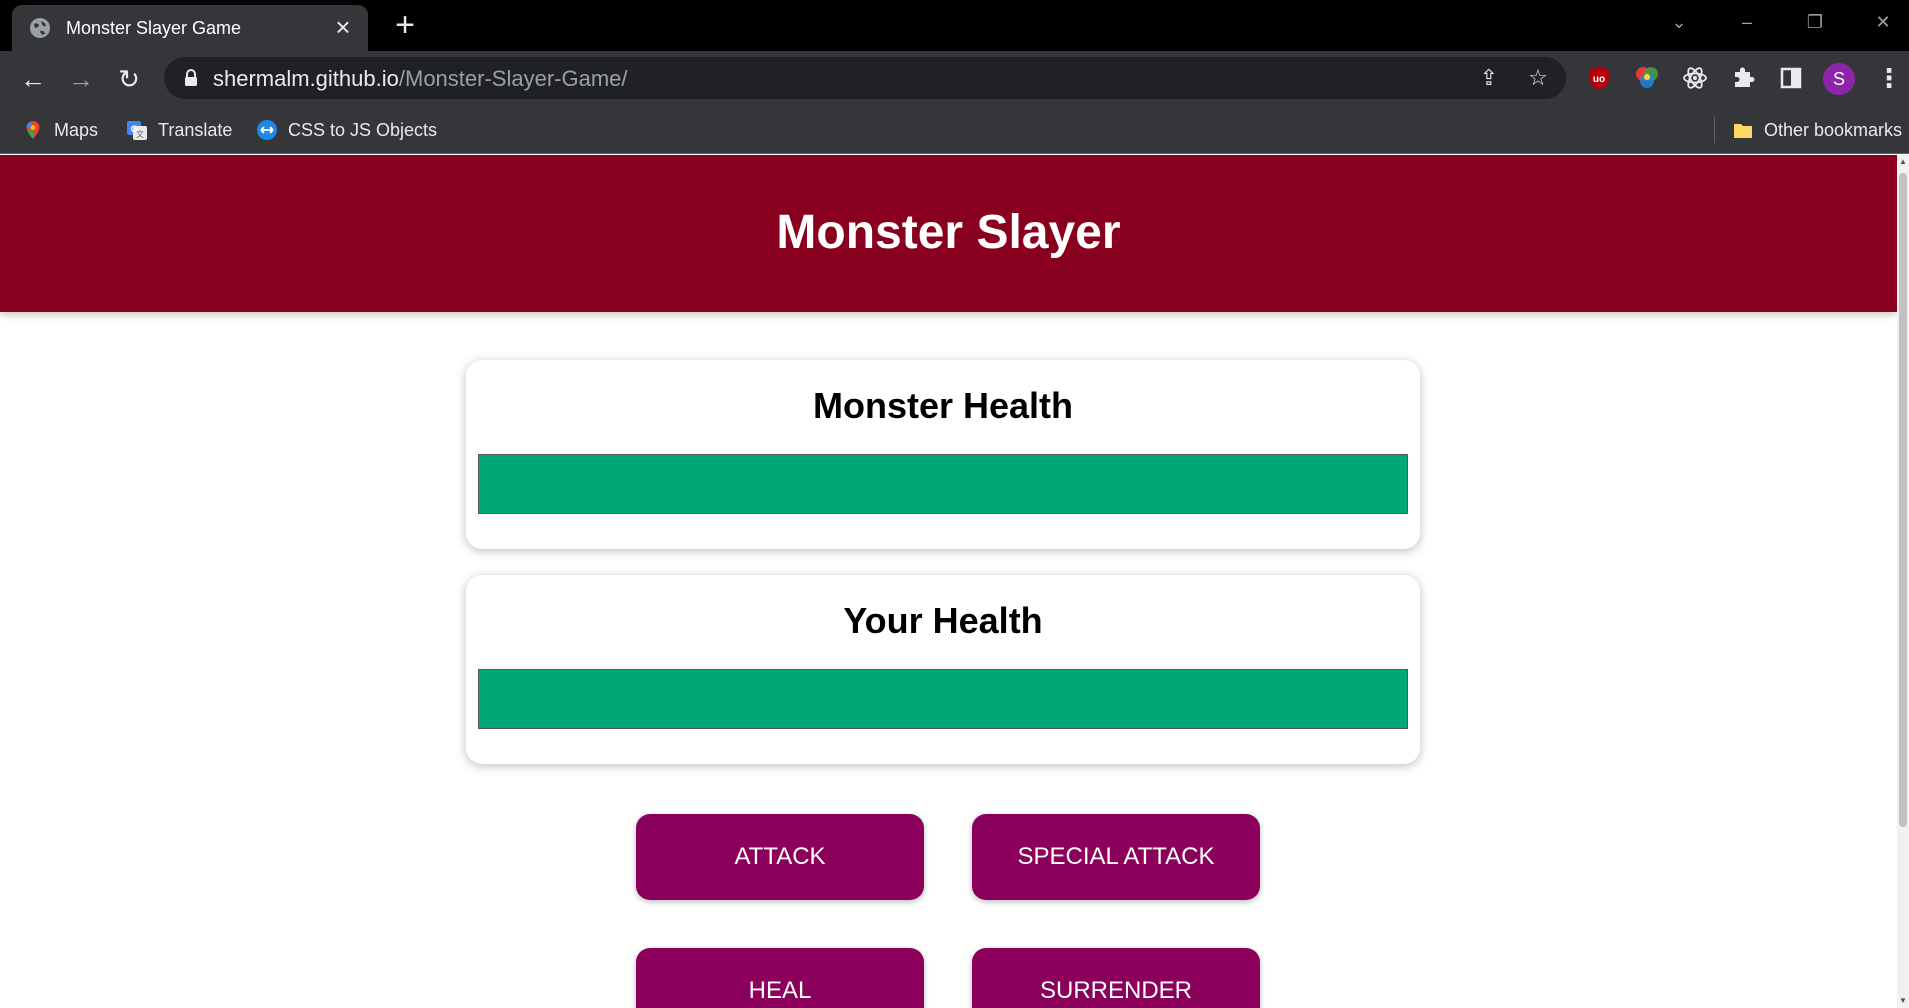 The image size is (1909, 1008). Describe the element at coordinates (1903, 162) in the screenshot. I see `scroll-up-icon: ▲` at that location.